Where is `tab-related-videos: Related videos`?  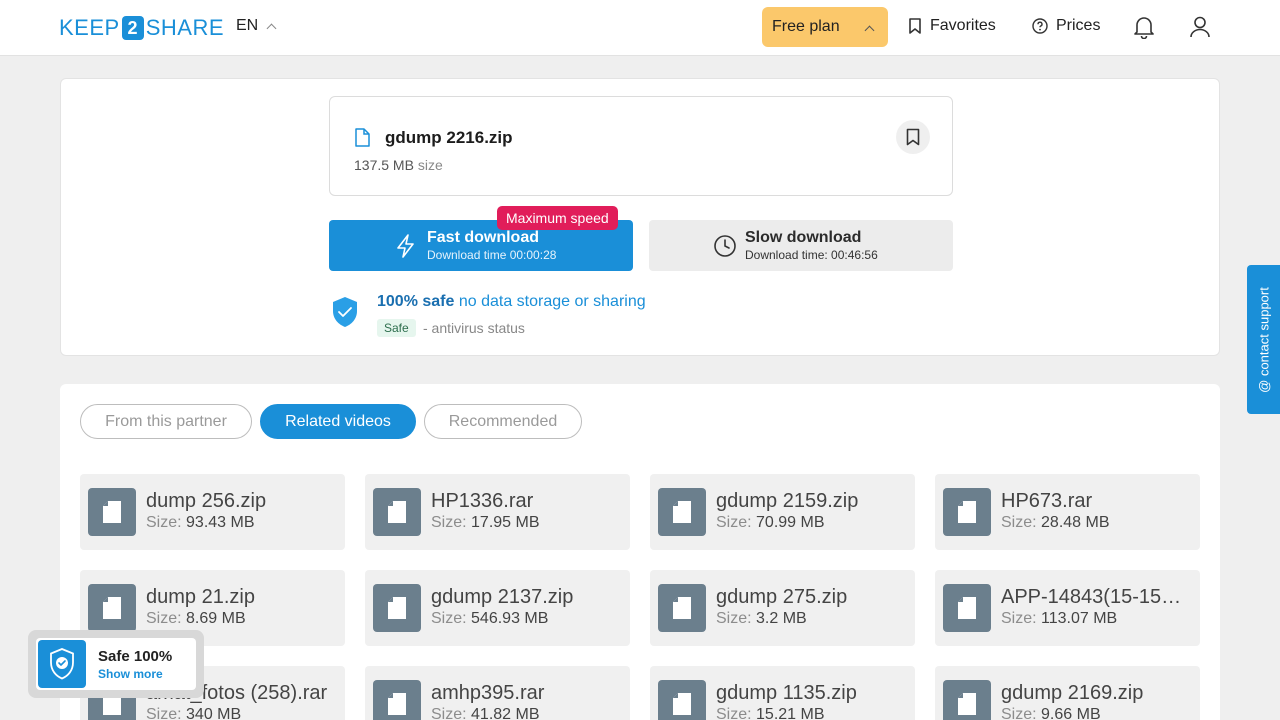 tab-related-videos: Related videos is located at coordinates (338, 421).